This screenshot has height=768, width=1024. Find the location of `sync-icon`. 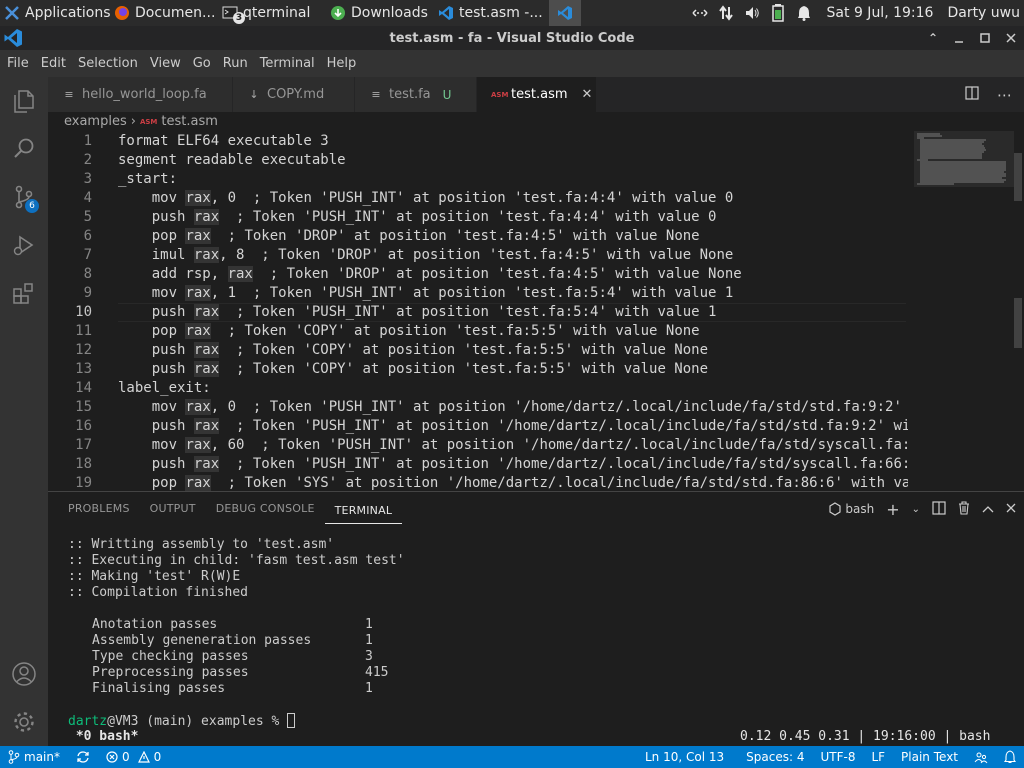

sync-icon is located at coordinates (83, 757).